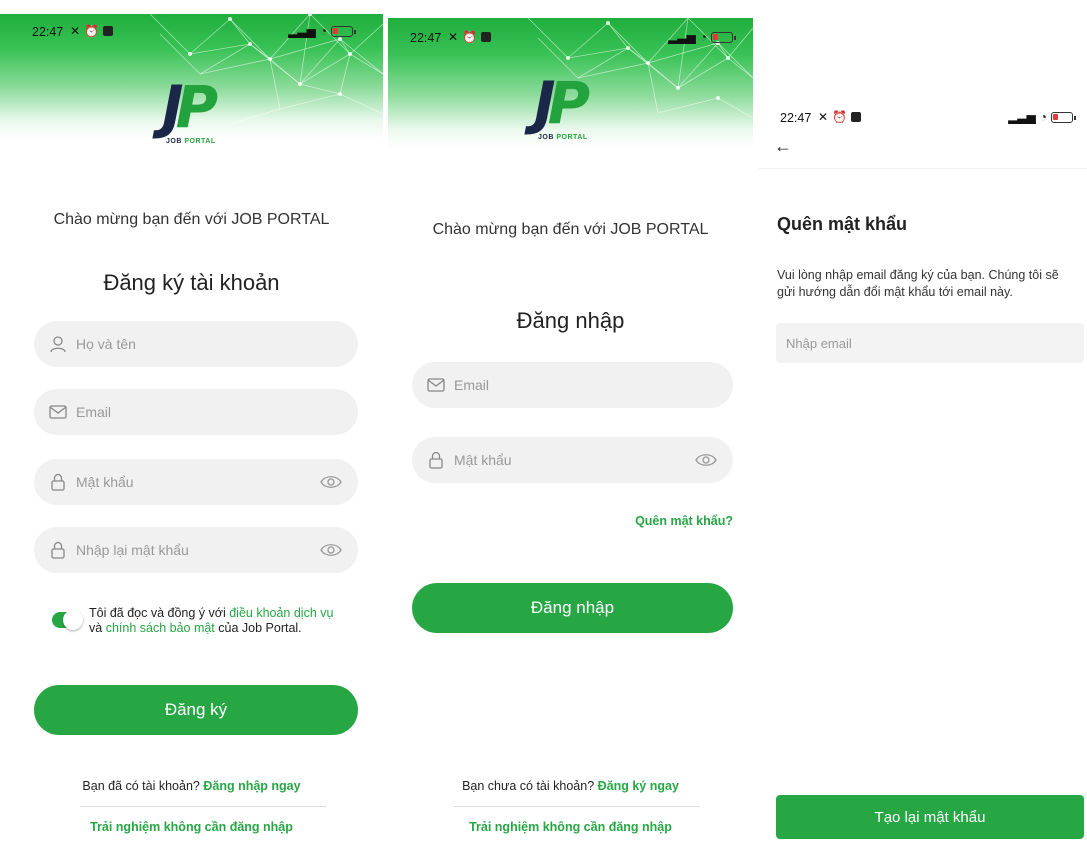 This screenshot has height=849, width=1087. I want to click on register-prompt: Bạn chưa có tài khoản? Đăng ký ngay, so click(570, 786).